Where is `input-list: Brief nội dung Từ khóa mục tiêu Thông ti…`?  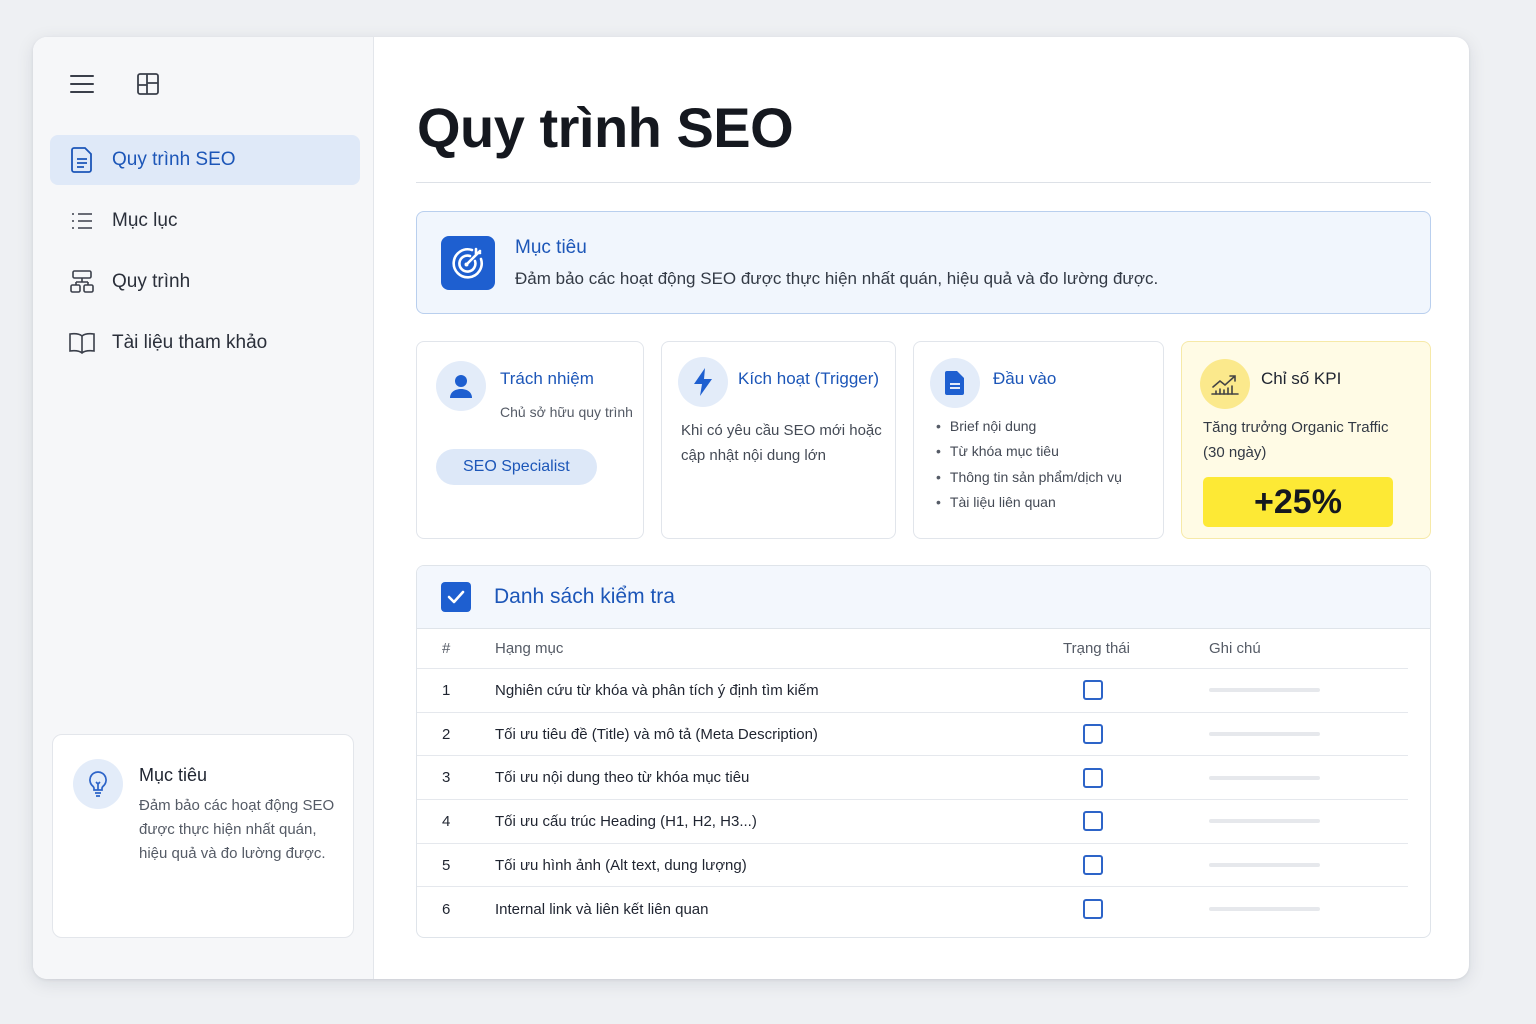 input-list: Brief nội dung Từ khóa mục tiêu Thông ti… is located at coordinates (1029, 464).